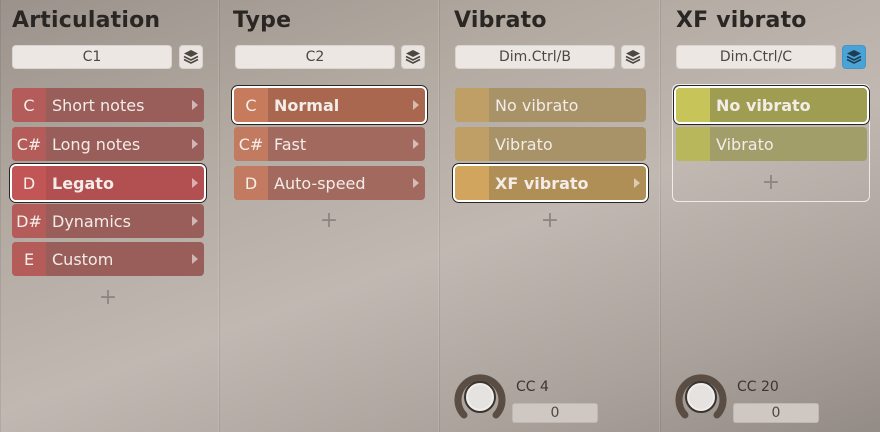 This screenshot has height=432, width=880. I want to click on vibrato-title: Vibrato, so click(500, 20).